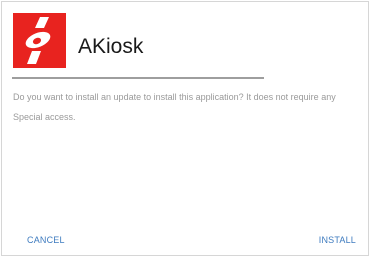 This screenshot has height=258, width=371. Describe the element at coordinates (46, 240) in the screenshot. I see `cancel-button: CANCEL` at that location.